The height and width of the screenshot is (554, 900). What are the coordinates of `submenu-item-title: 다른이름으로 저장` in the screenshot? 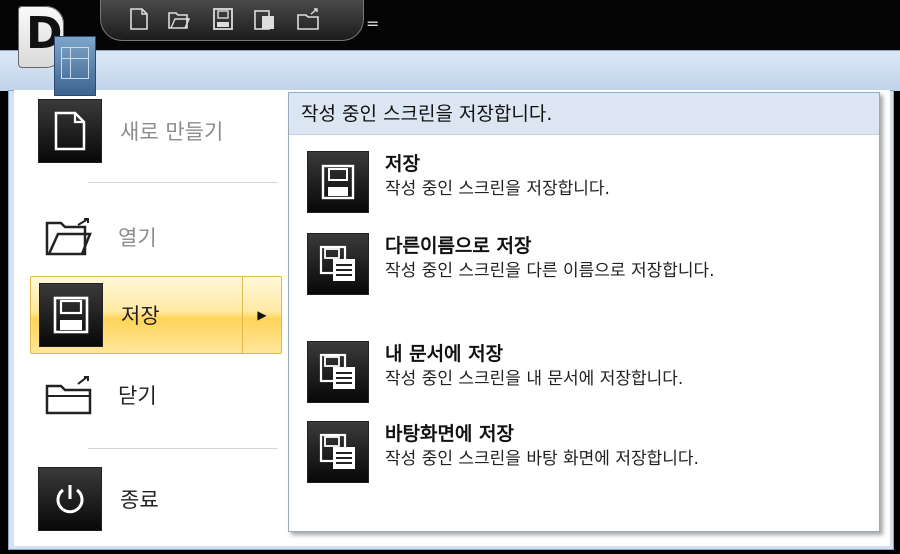 It's located at (458, 246).